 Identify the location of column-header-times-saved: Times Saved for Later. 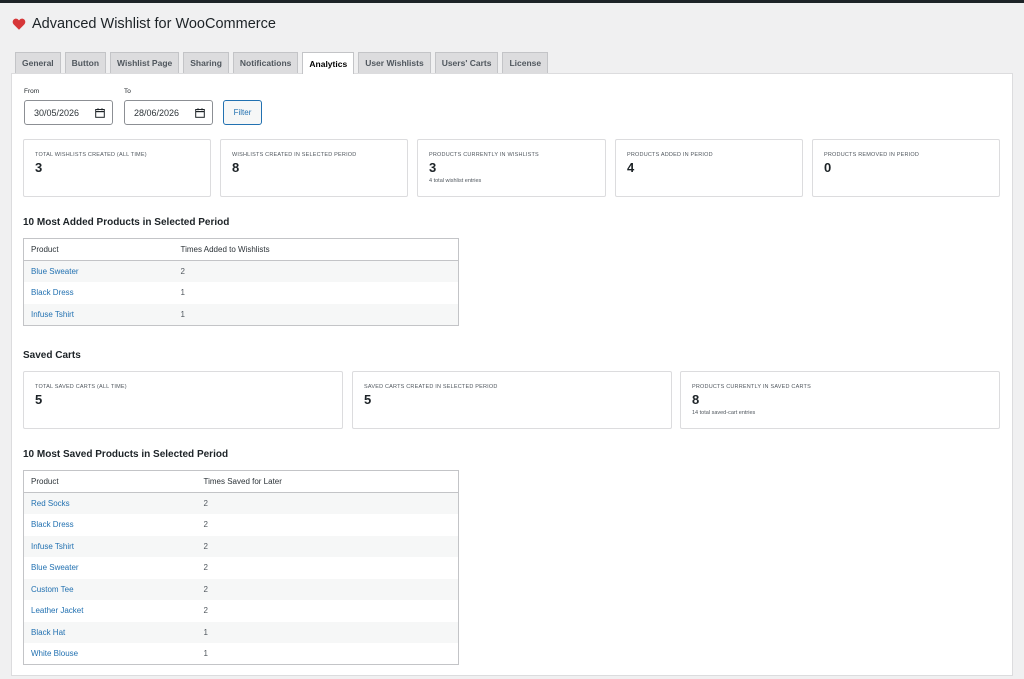
(327, 481).